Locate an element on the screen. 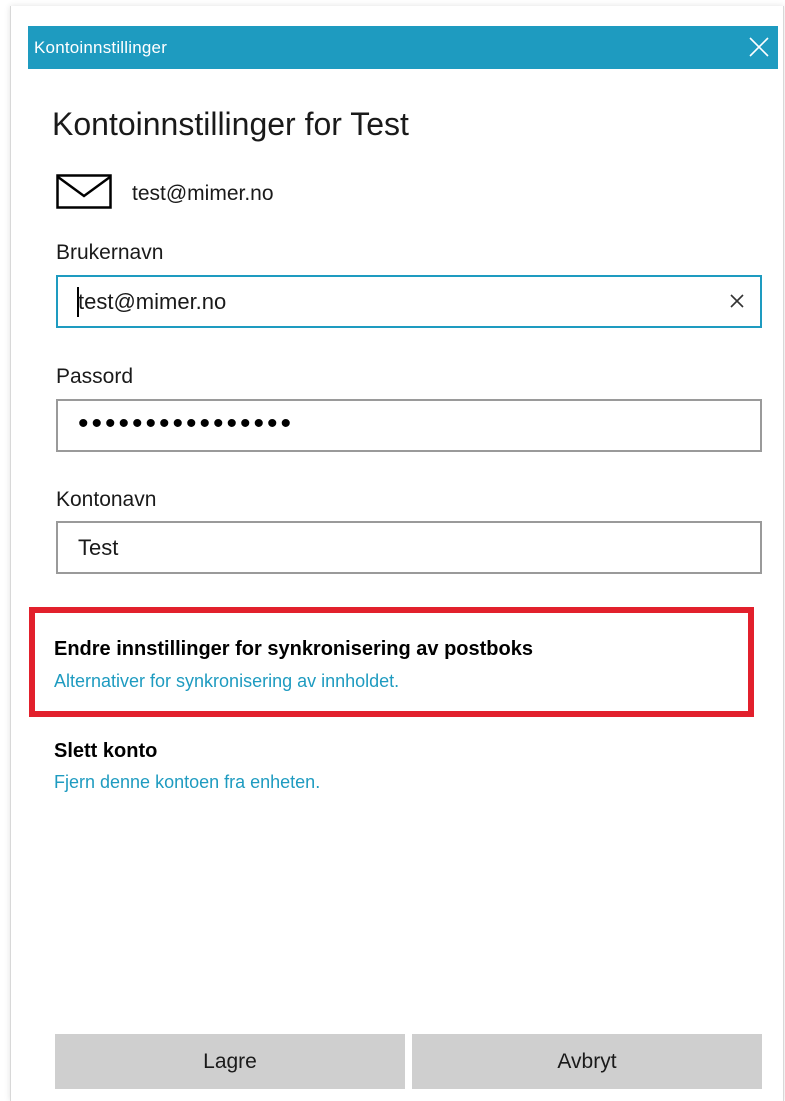 The height and width of the screenshot is (1101, 785). password-label: Passord is located at coordinates (95, 376).